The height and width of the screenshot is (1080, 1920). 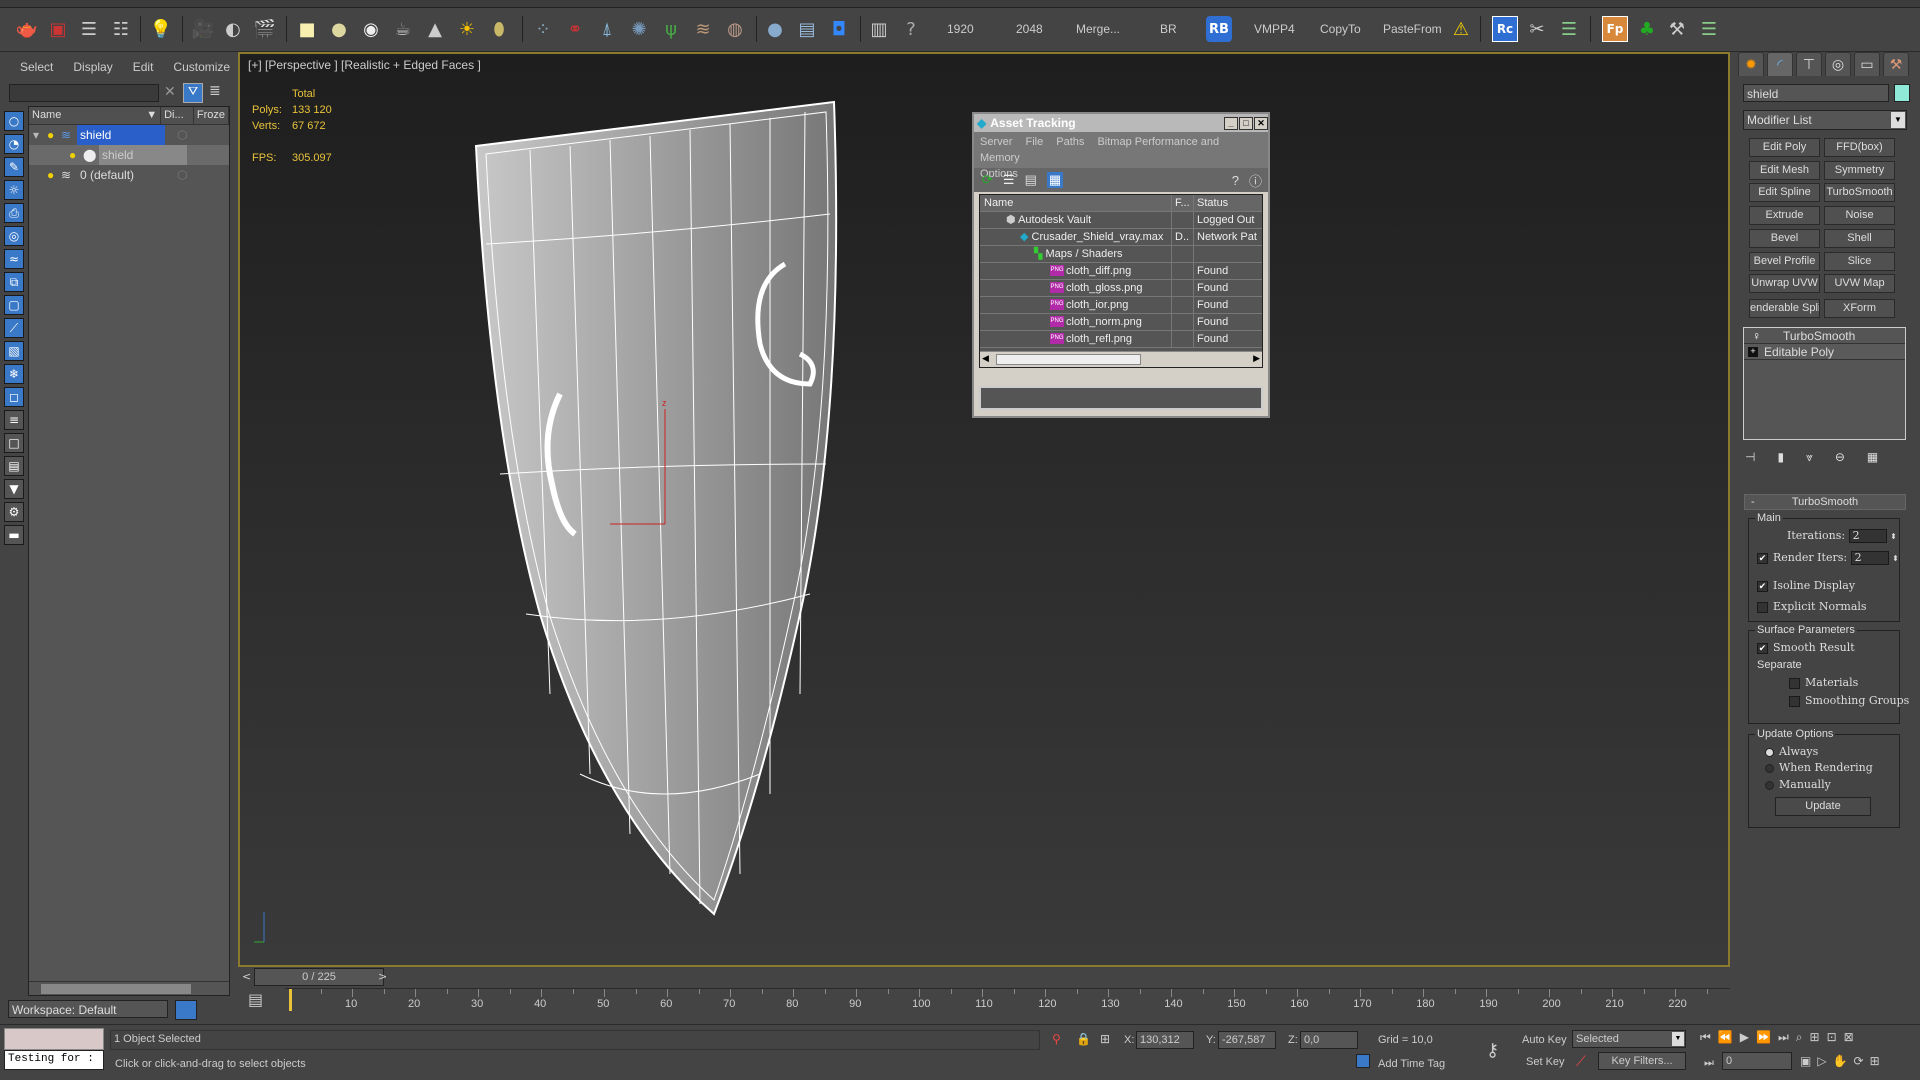 What do you see at coordinates (14, 144) in the screenshot?
I see `geometry-filter-icon: ◔` at bounding box center [14, 144].